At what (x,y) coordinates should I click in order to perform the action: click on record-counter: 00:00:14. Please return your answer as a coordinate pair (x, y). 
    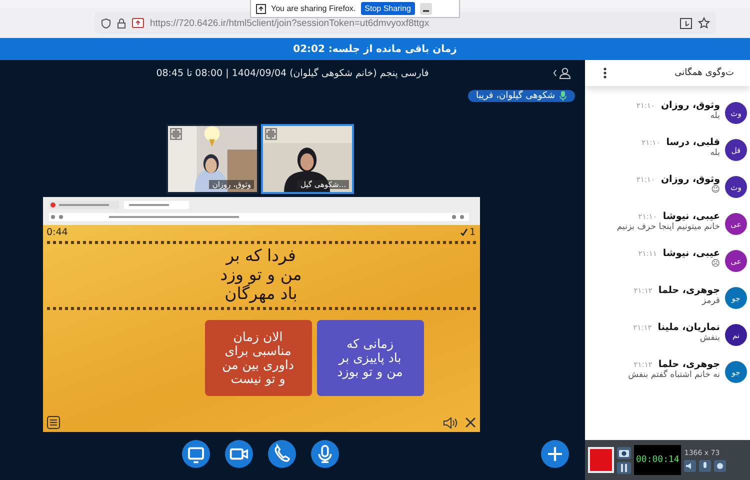
    Looking at the image, I should click on (658, 460).